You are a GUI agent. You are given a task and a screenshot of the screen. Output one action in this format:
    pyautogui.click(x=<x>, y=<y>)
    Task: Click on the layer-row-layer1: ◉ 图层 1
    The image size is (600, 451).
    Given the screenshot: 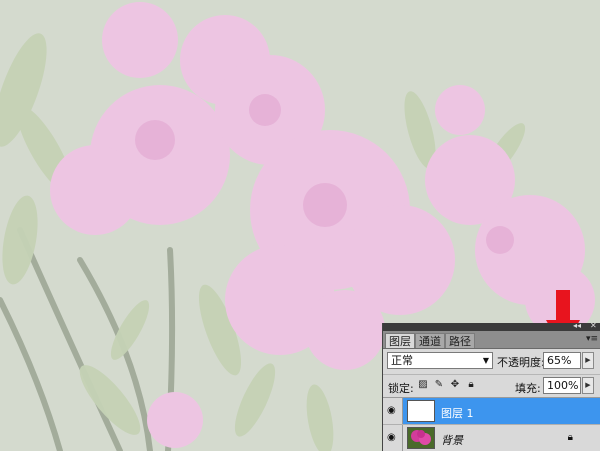 What is the action you would take?
    pyautogui.click(x=491, y=411)
    